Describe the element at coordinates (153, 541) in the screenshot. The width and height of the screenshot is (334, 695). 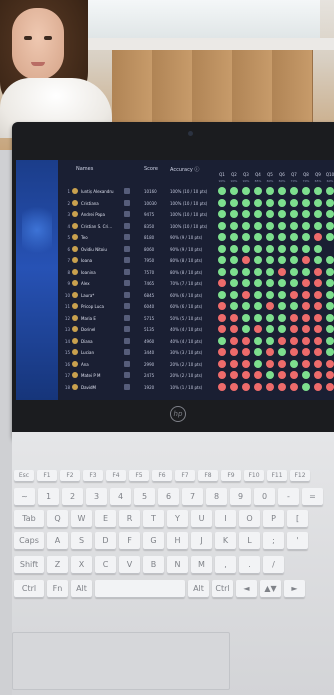
I see `key-g: G` at that location.